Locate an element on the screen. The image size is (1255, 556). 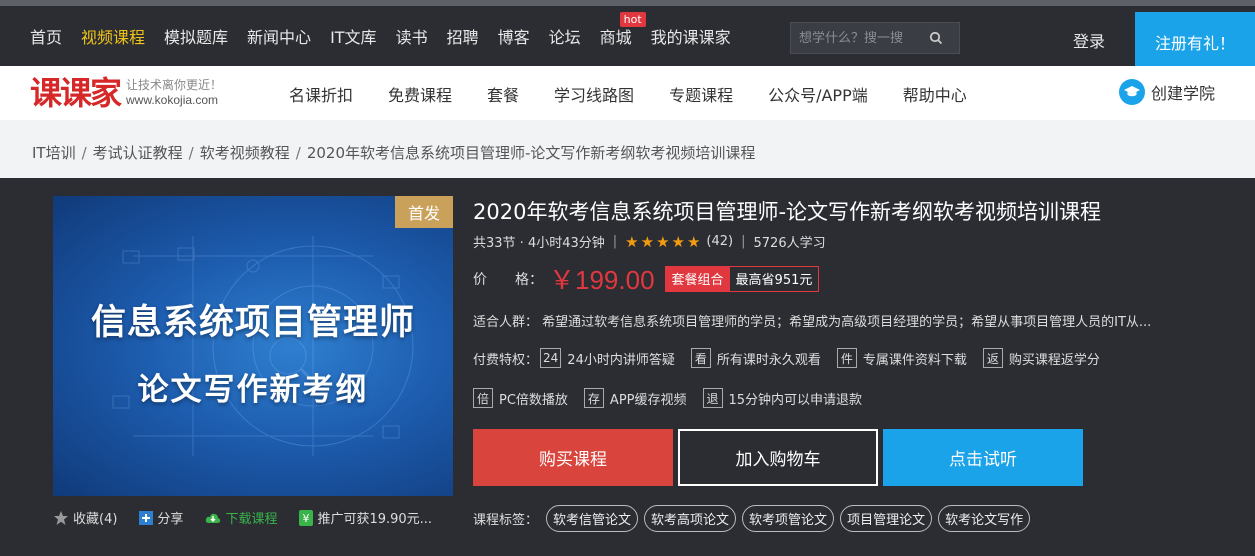
combo-offer: 套餐组合 最高省951元 is located at coordinates (742, 278).